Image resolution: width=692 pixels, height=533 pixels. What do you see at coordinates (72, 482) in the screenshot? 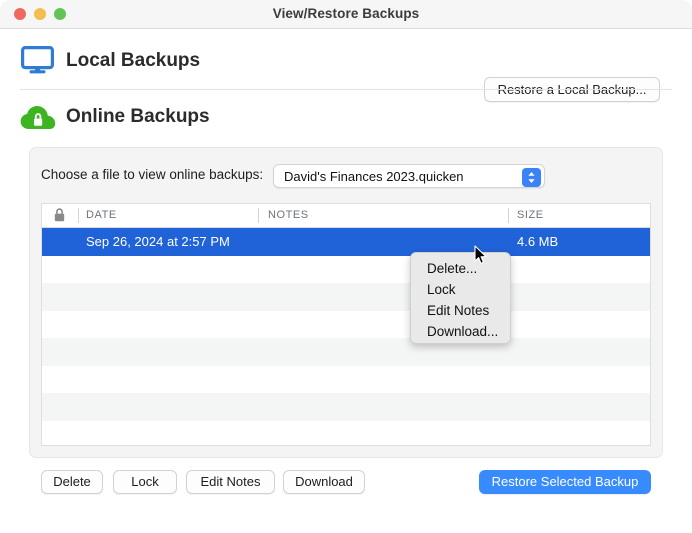
I see `delete-button: Delete` at bounding box center [72, 482].